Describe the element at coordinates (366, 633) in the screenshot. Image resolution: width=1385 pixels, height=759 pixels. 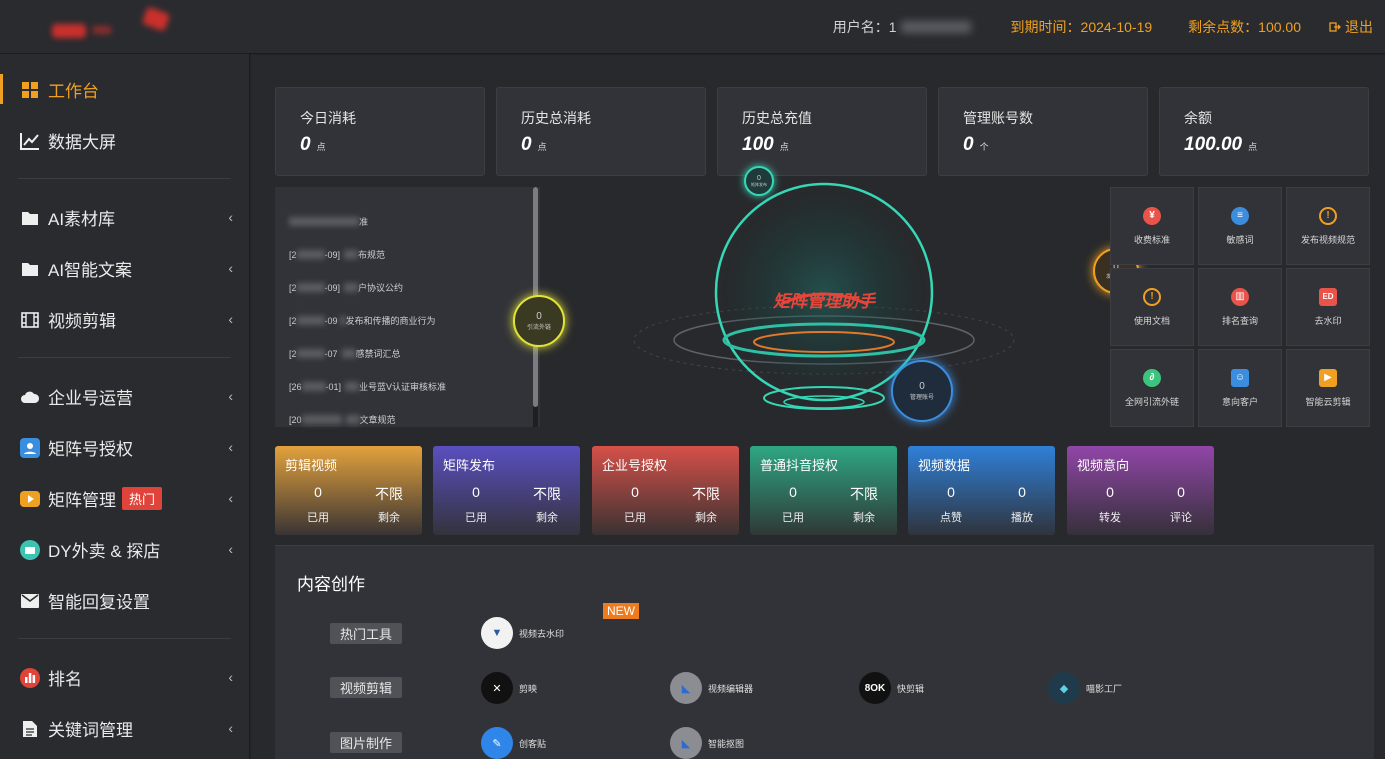
I see `tag-hot-tools: 热门工具` at that location.